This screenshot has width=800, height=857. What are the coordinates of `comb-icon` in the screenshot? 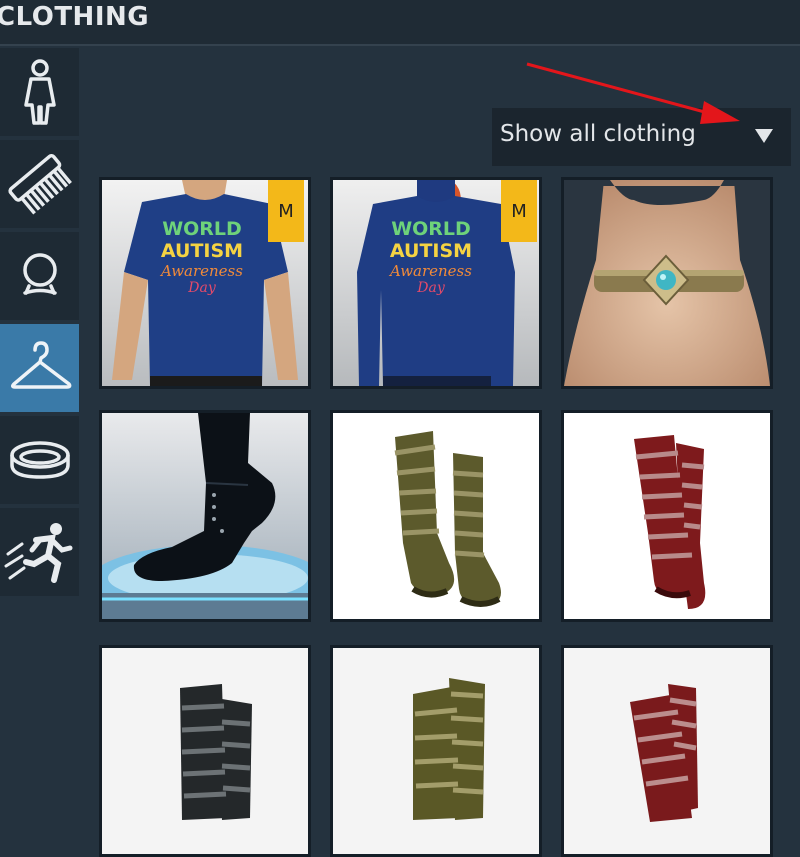 It's located at (39, 184).